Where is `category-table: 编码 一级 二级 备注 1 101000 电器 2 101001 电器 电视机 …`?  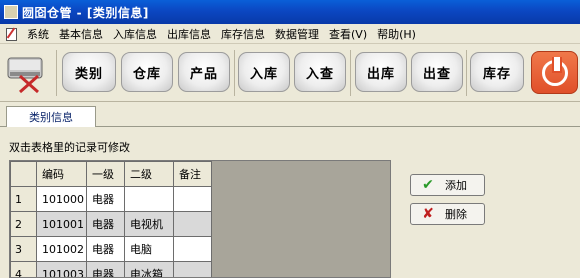 category-table: 编码 一级 二级 备注 1 101000 电器 2 101001 电器 电视机 … is located at coordinates (111, 219).